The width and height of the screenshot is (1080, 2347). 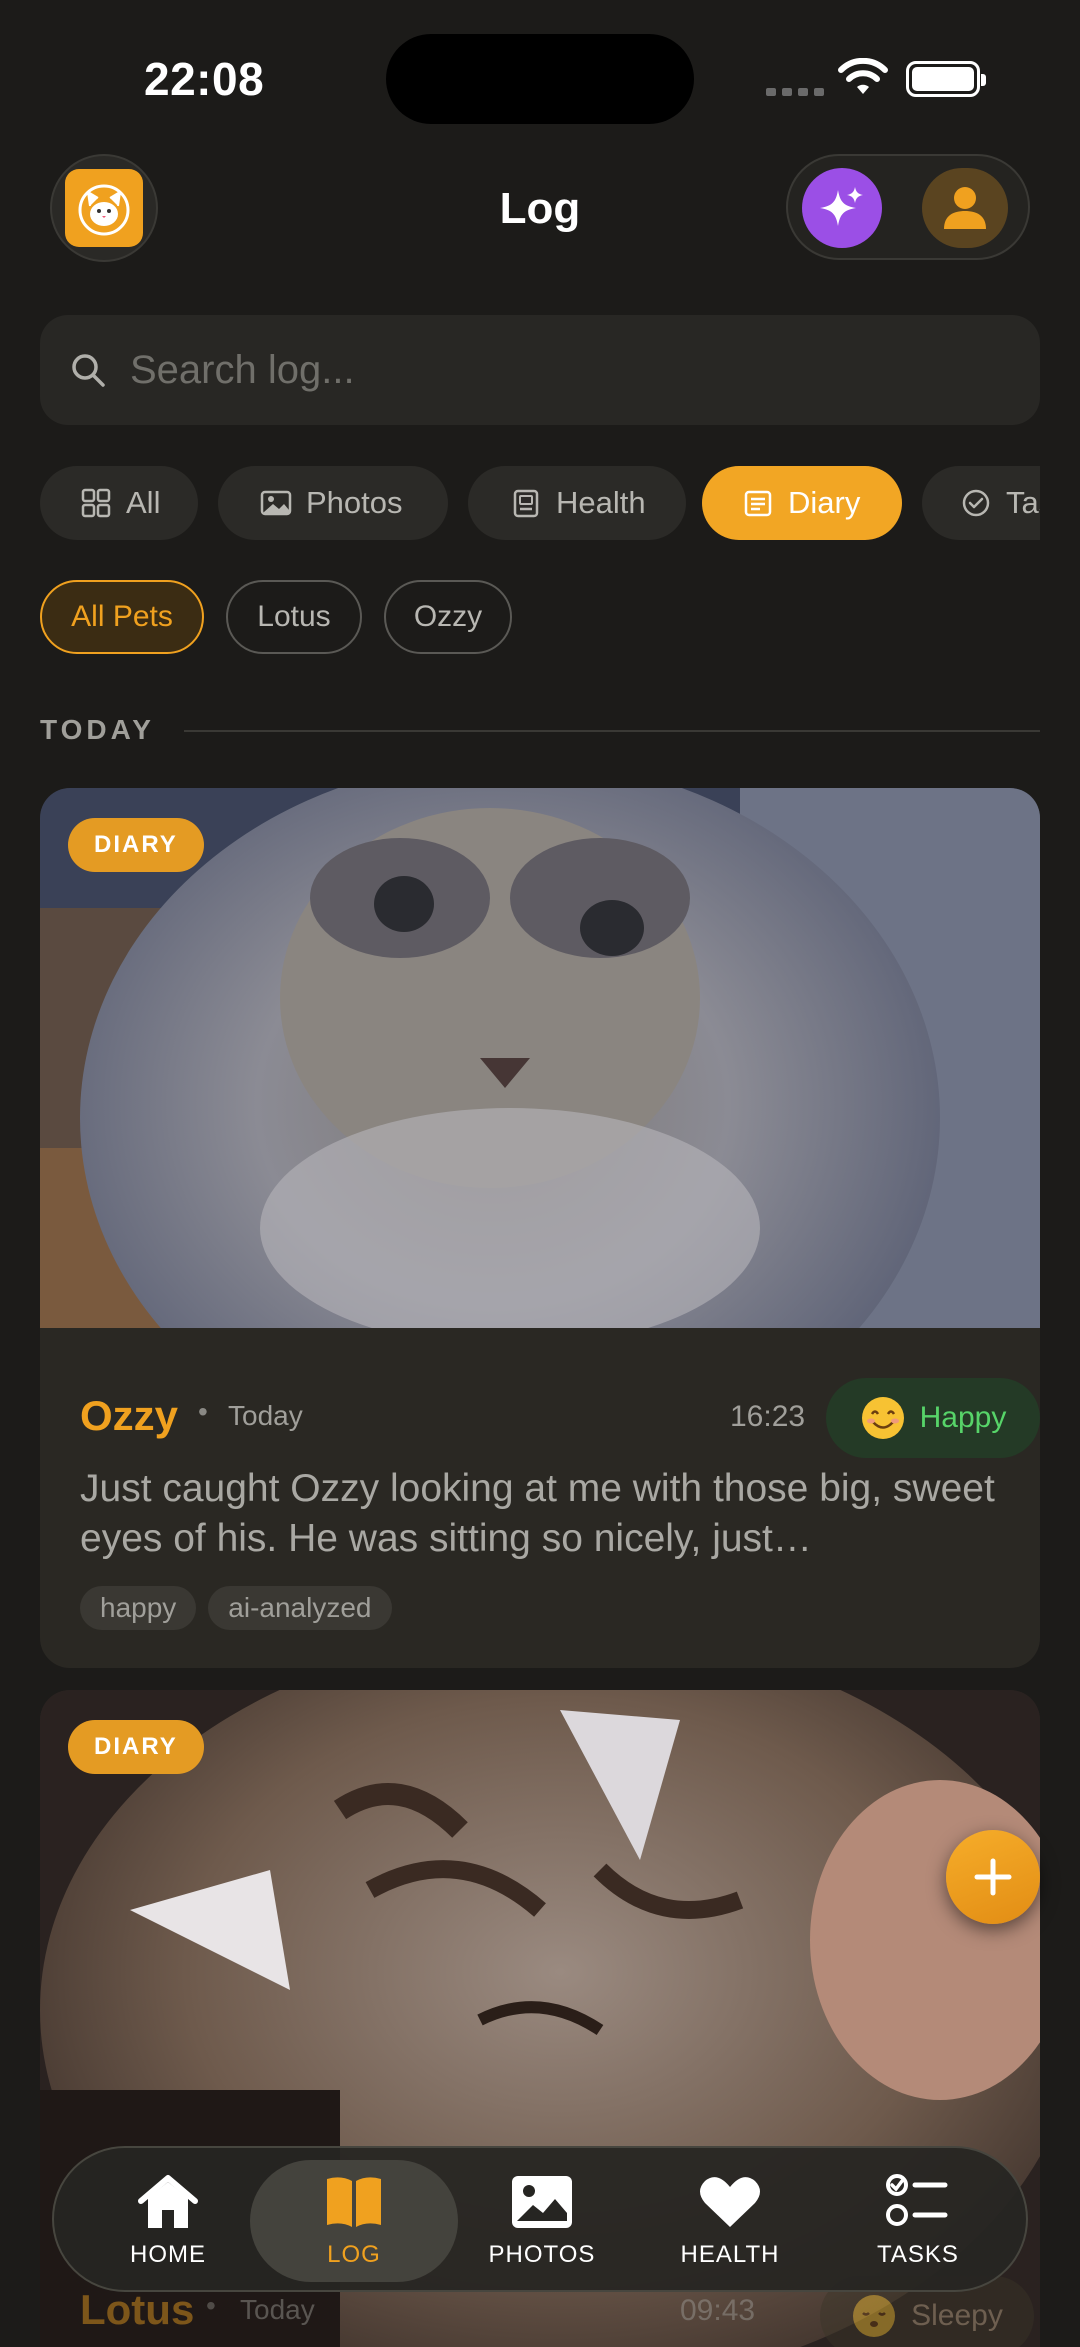 I want to click on nav-tasks: TASKS, so click(x=918, y=2221).